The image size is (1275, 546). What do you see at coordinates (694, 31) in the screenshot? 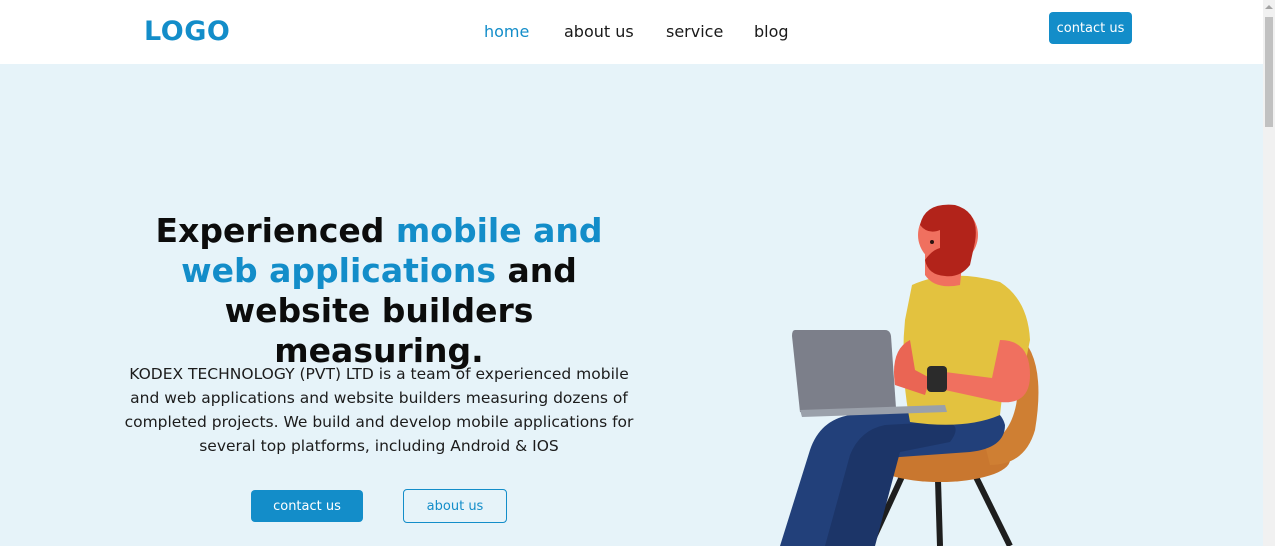
I see `nav-link-service: service` at bounding box center [694, 31].